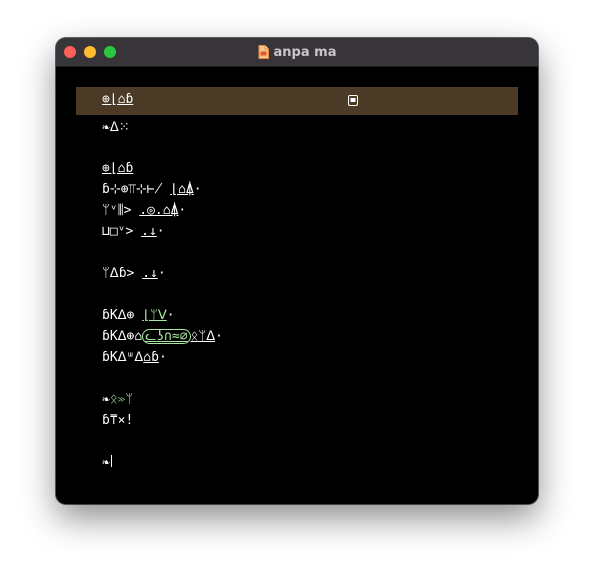 This screenshot has width=594, height=579. I want to click on output-line: ɓKᐃ⊕⌂ ᓚʖ∩≈⌀ ᛟᛘᐃ·, so click(162, 337).